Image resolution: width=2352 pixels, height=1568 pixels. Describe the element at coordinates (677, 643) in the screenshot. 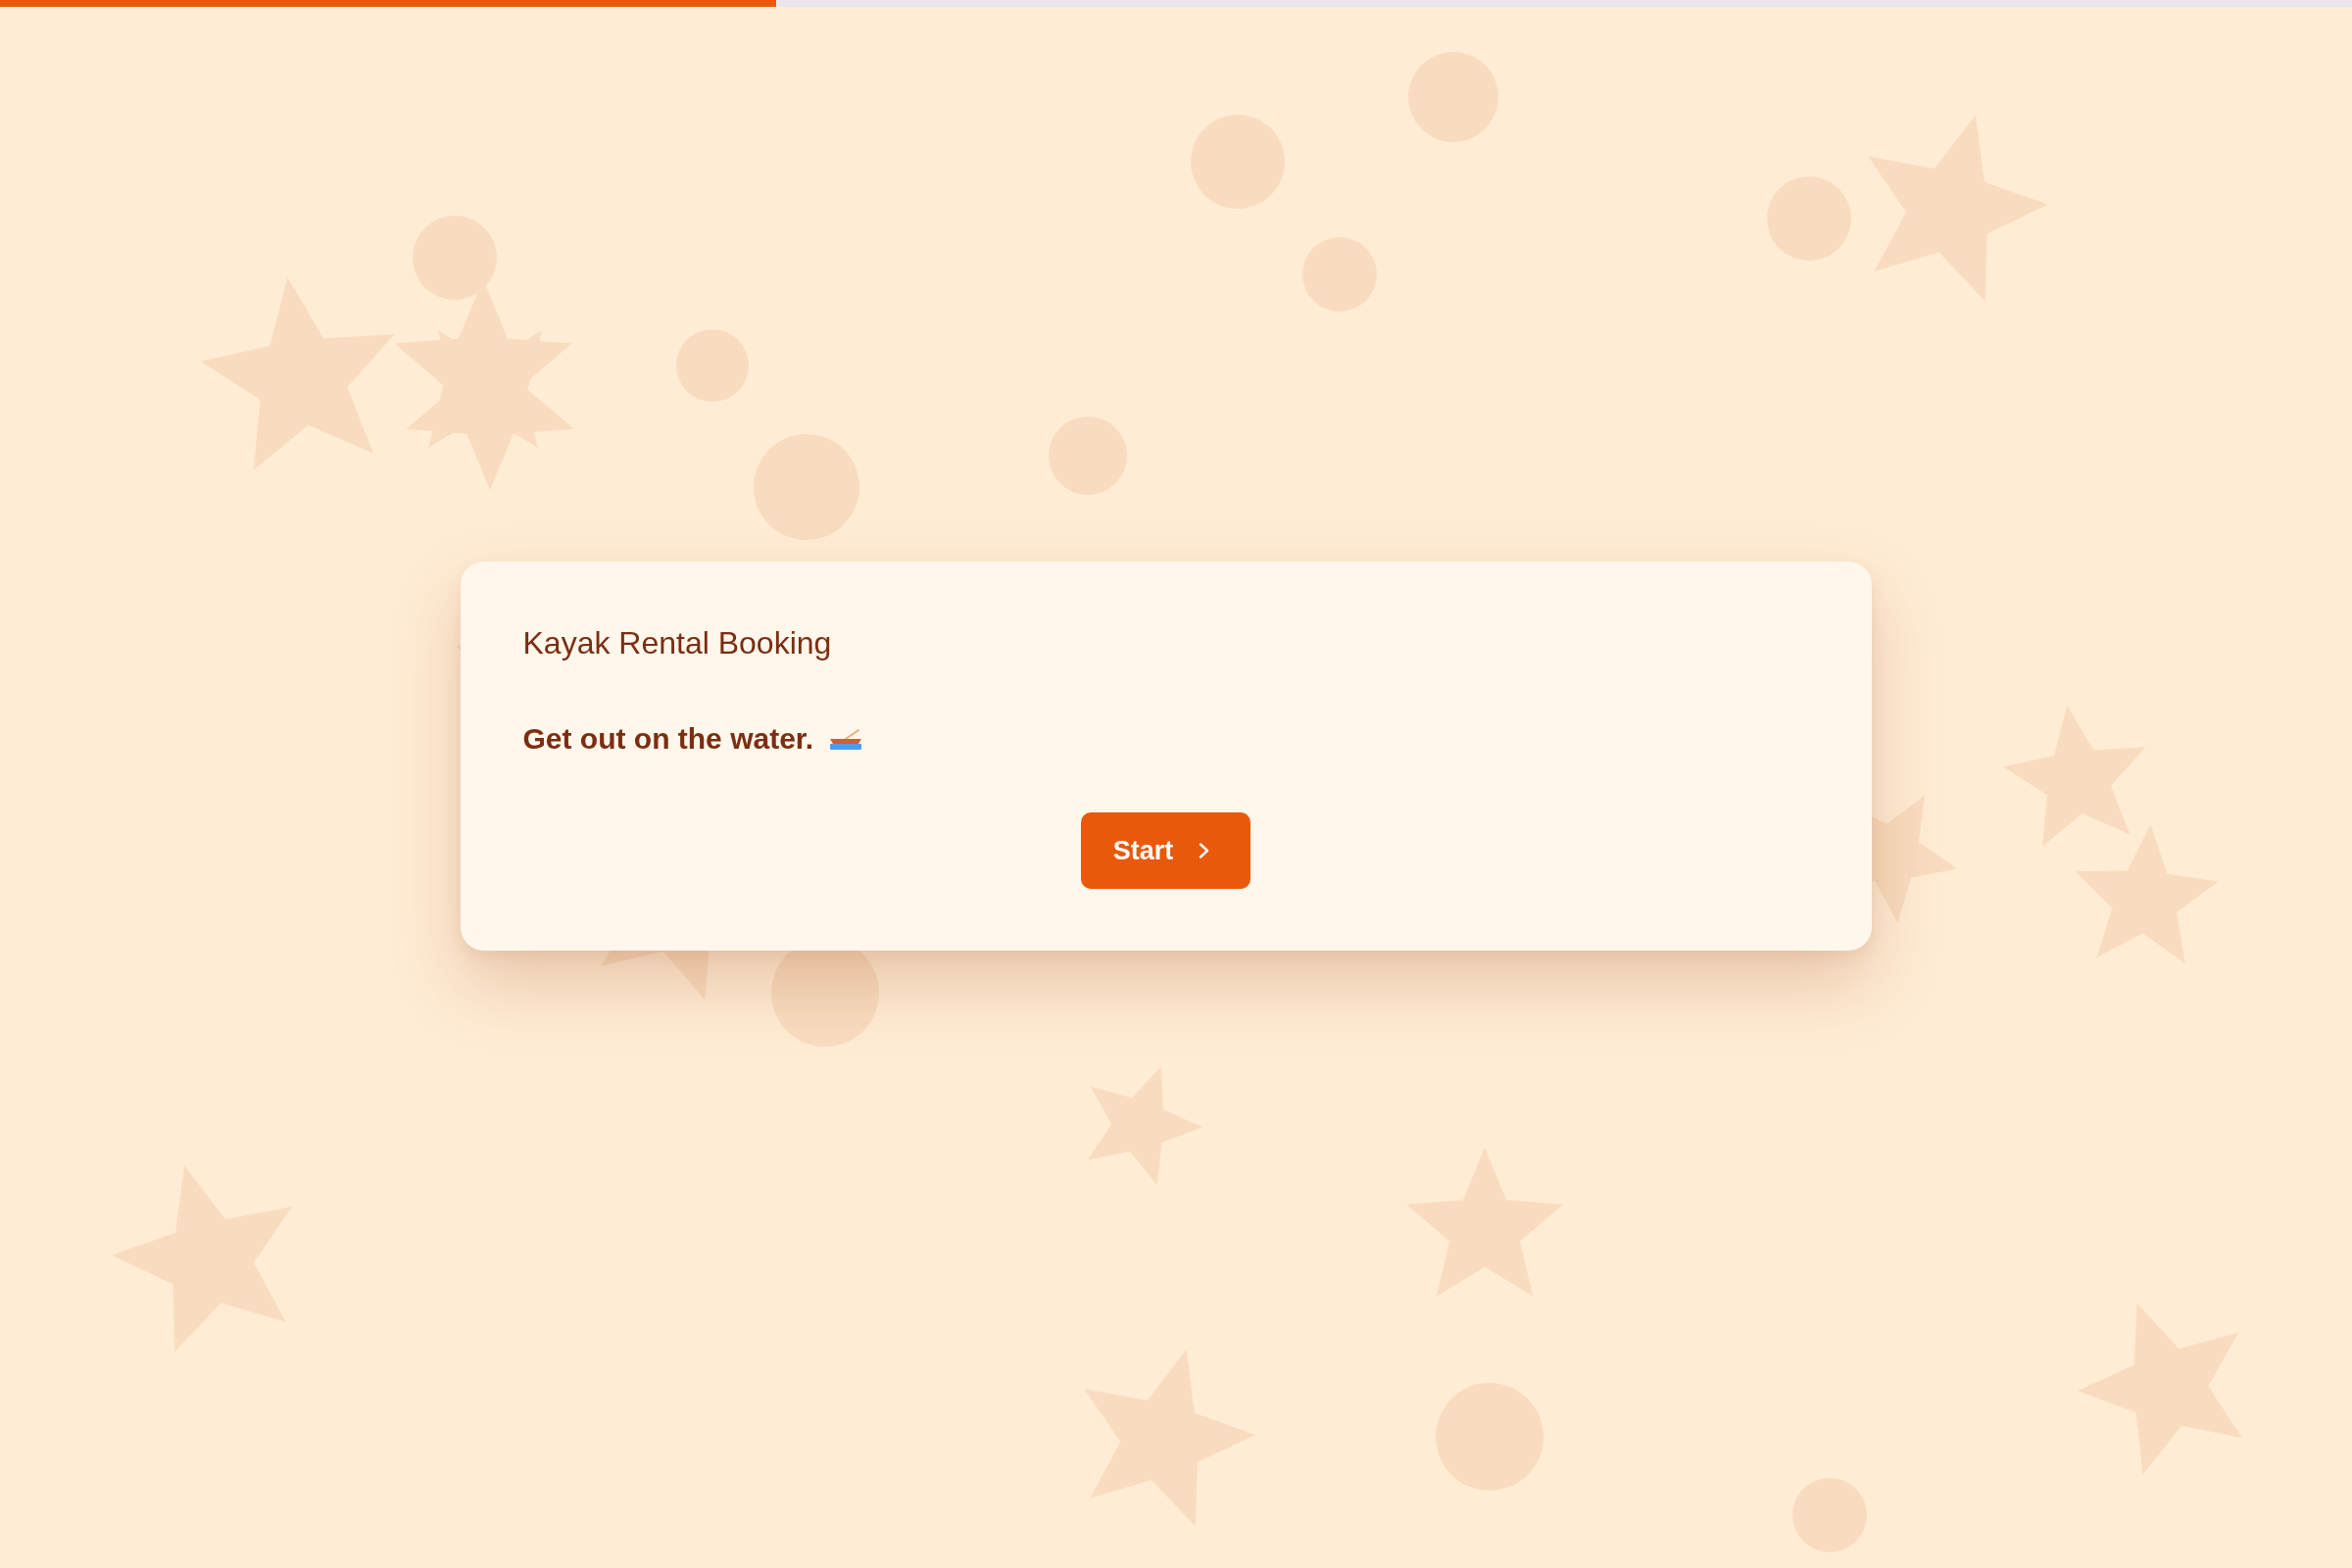

I see `card-title: Kayak Rental Booking` at that location.